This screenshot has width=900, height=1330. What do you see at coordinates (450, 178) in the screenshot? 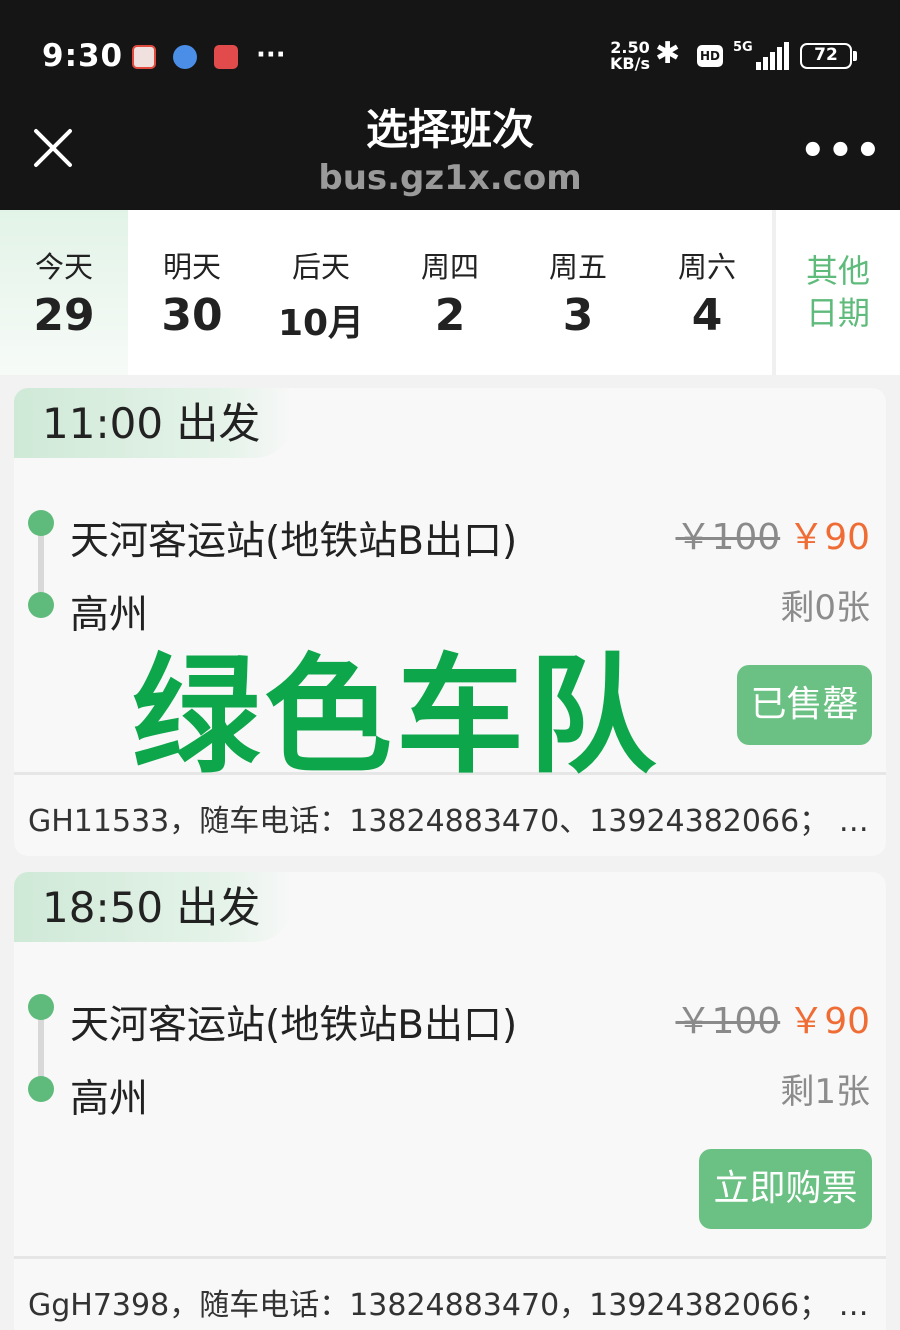
I see `page-url: bus.gz1x.com` at bounding box center [450, 178].